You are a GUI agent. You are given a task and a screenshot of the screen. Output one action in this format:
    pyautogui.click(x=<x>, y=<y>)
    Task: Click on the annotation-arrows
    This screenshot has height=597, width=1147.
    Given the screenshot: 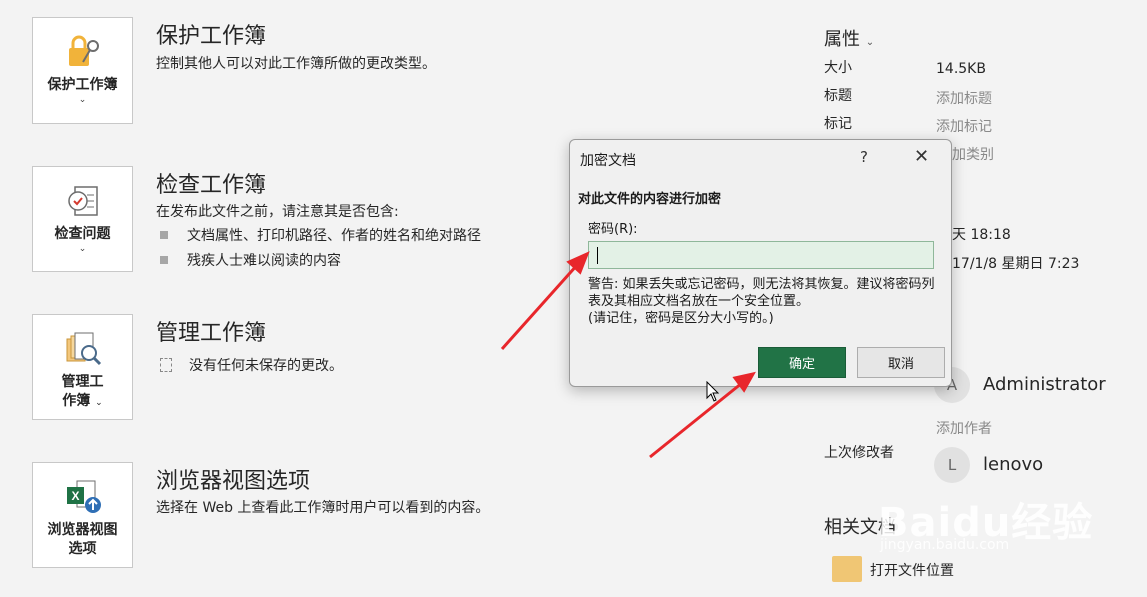 What is the action you would take?
    pyautogui.click(x=628, y=355)
    